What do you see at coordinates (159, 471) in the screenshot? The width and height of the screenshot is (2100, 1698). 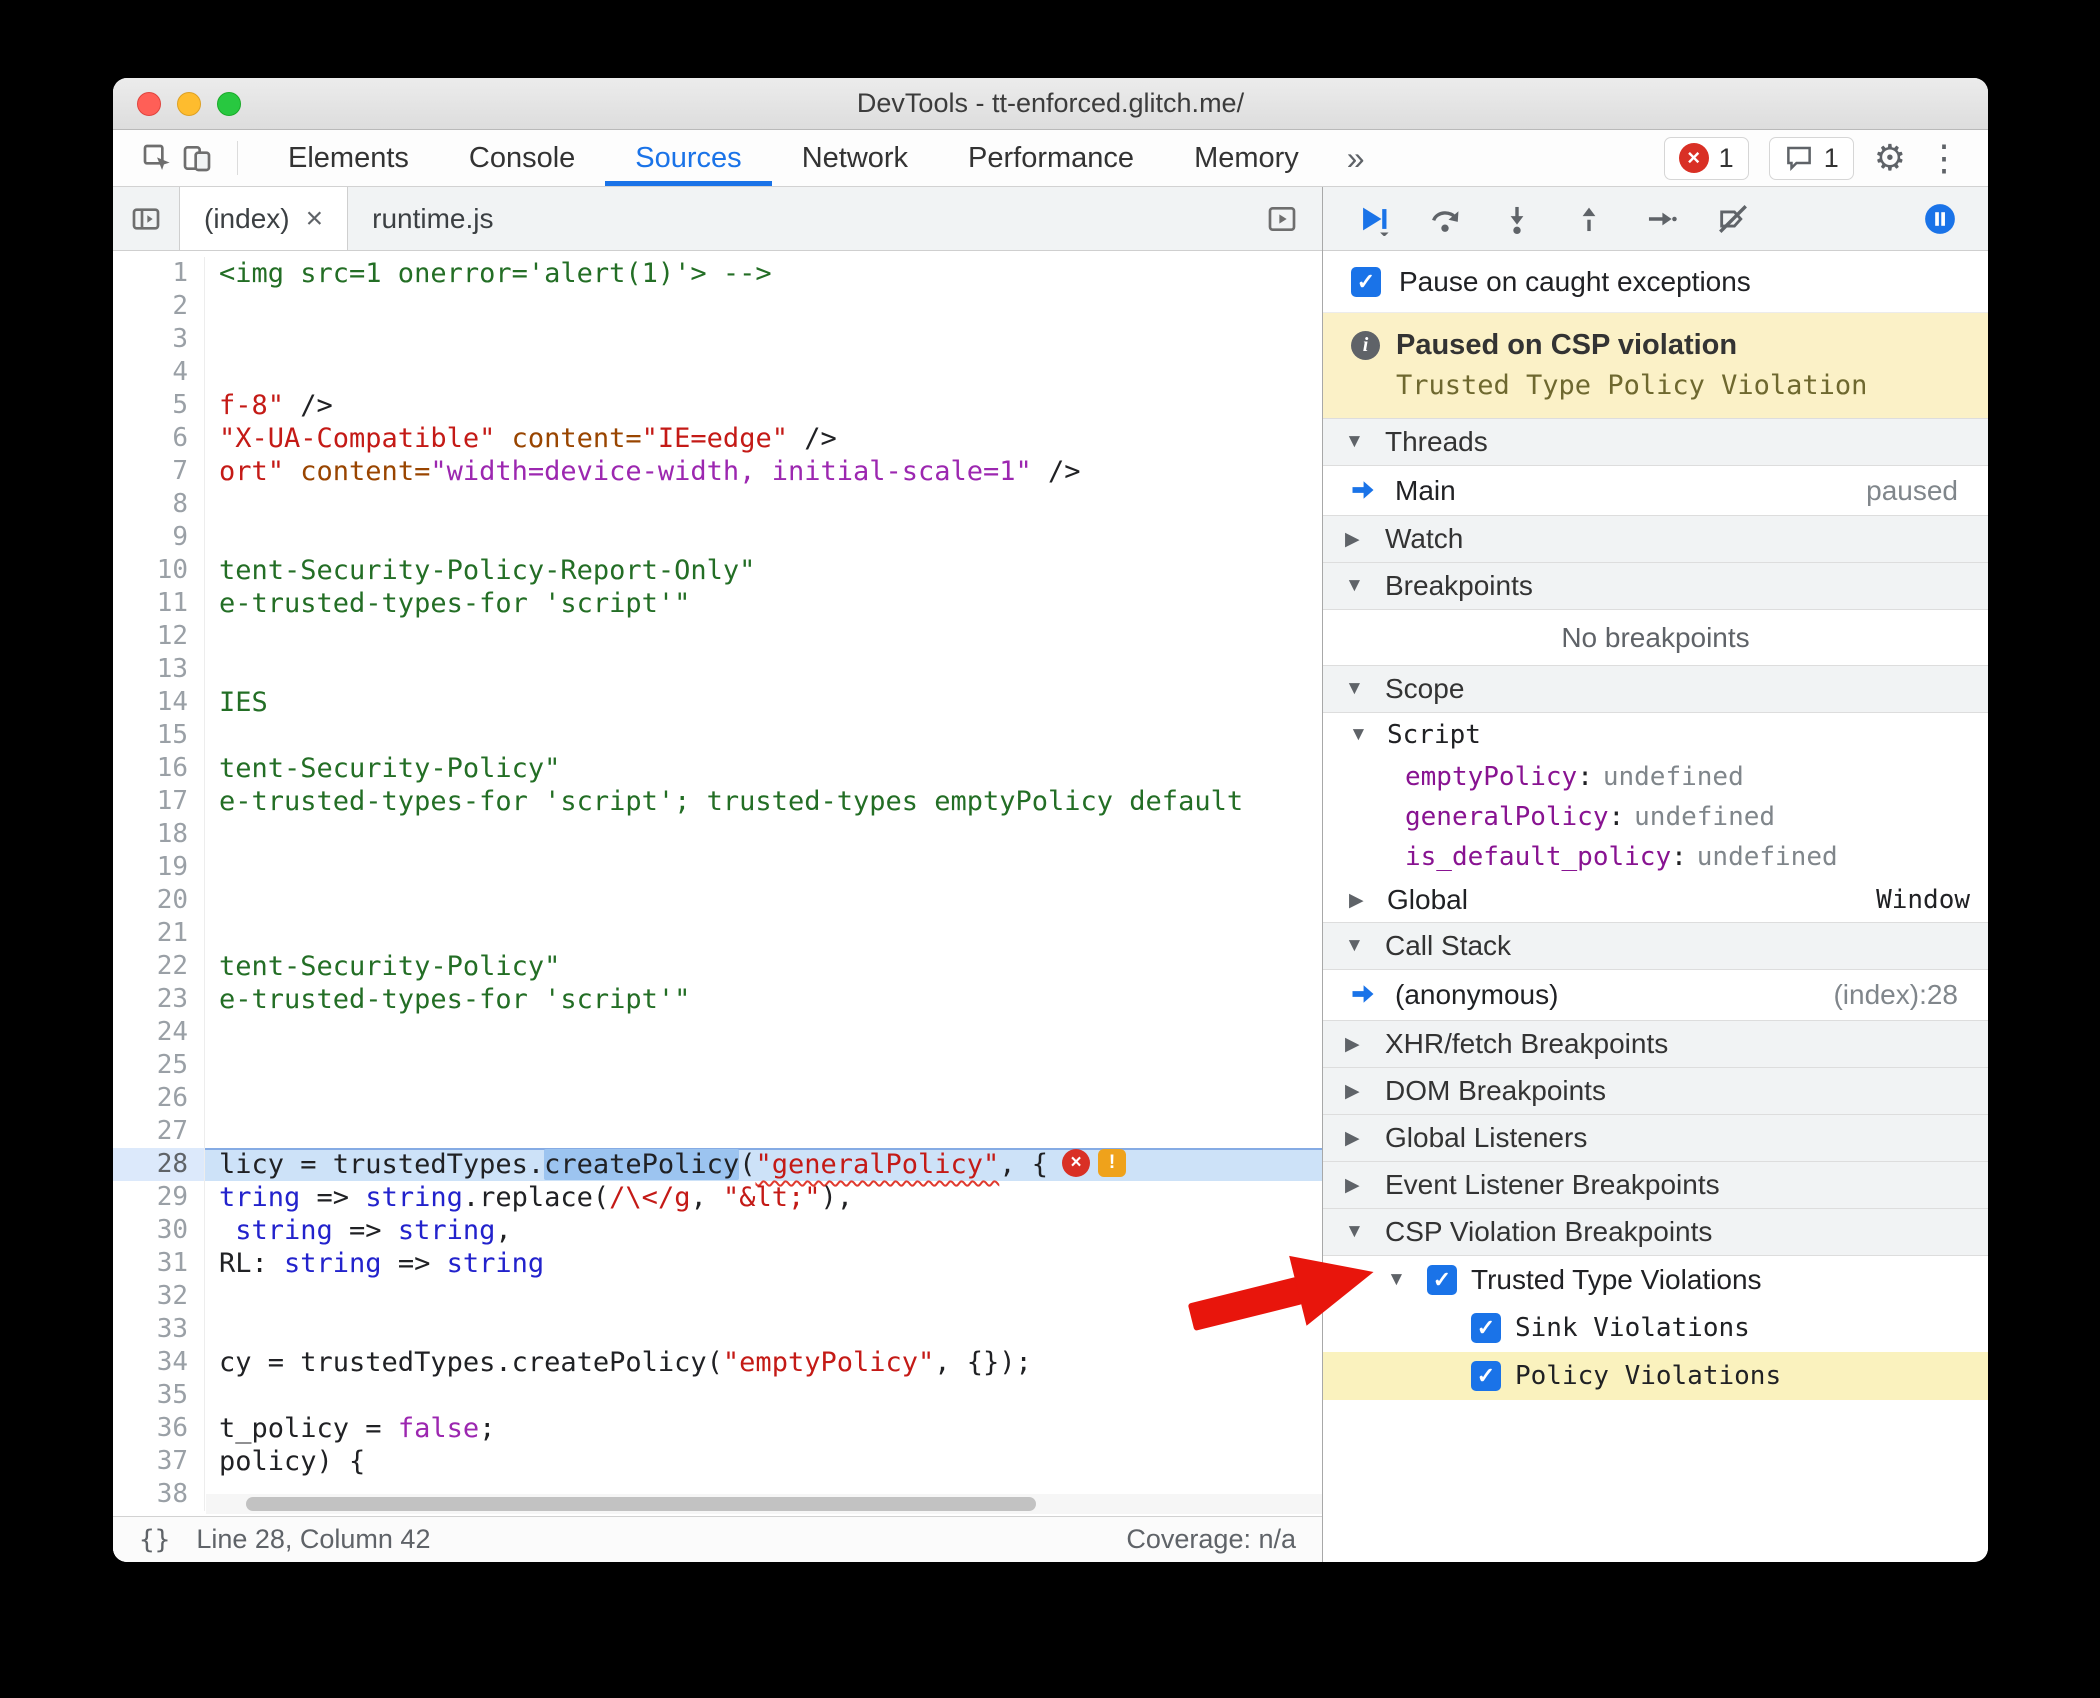 I see `line-number: 7` at bounding box center [159, 471].